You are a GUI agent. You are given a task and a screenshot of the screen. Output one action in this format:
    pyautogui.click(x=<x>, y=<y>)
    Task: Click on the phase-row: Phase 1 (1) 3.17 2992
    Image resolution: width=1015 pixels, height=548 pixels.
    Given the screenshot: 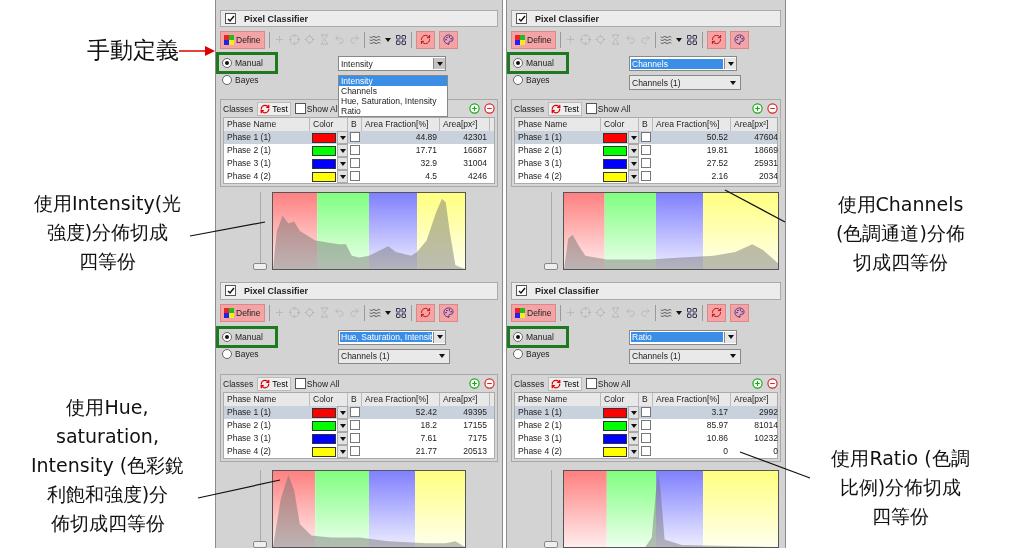 What is the action you would take?
    pyautogui.click(x=646, y=412)
    